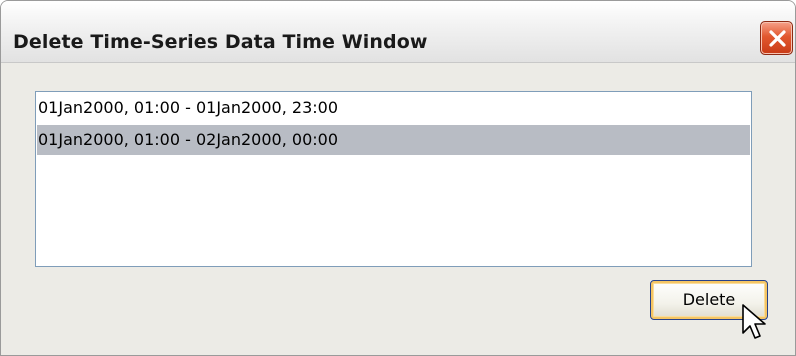  What do you see at coordinates (220, 42) in the screenshot?
I see `window-title: Delete Time-Series Data Time Window` at bounding box center [220, 42].